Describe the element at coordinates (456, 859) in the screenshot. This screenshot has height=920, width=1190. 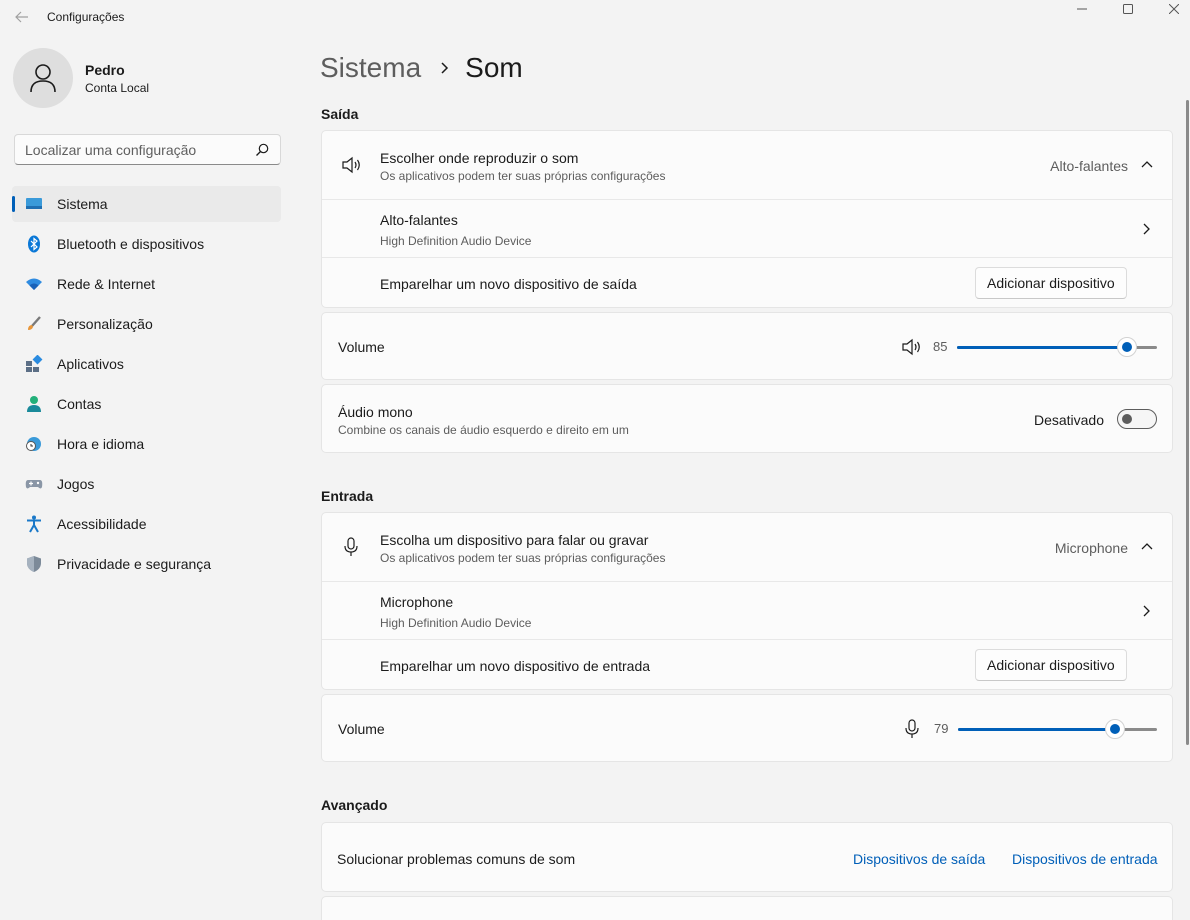
I see `troubleshoot-label: Solucionar problemas comuns de som` at that location.